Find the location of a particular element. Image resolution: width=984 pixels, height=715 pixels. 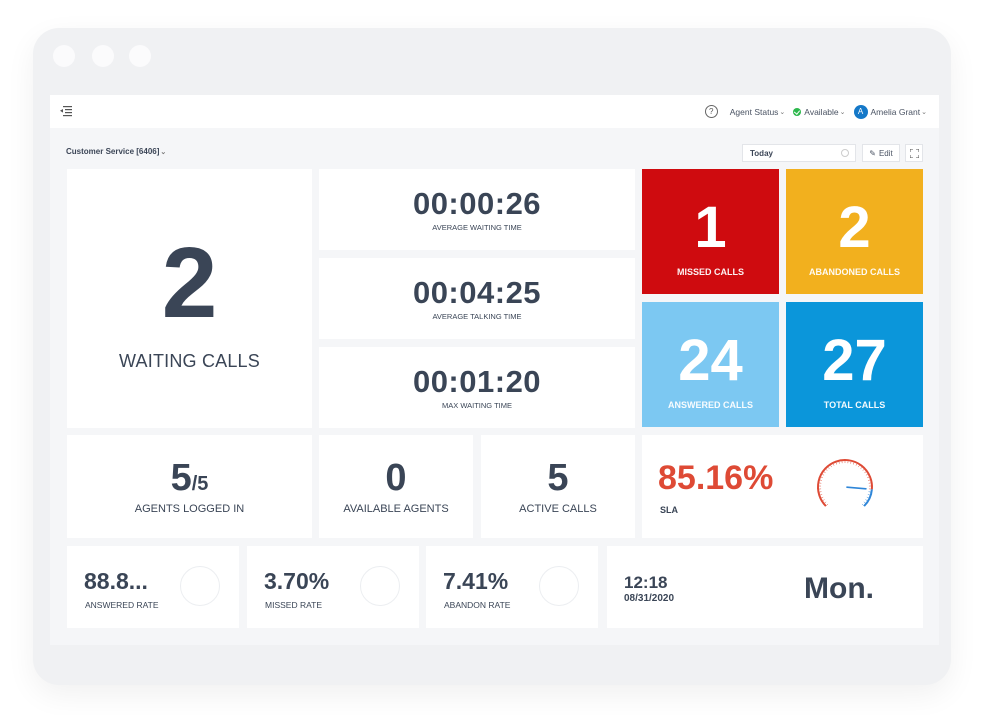

available-agents-card: 0 AVAILABLE AGENTS is located at coordinates (396, 486).